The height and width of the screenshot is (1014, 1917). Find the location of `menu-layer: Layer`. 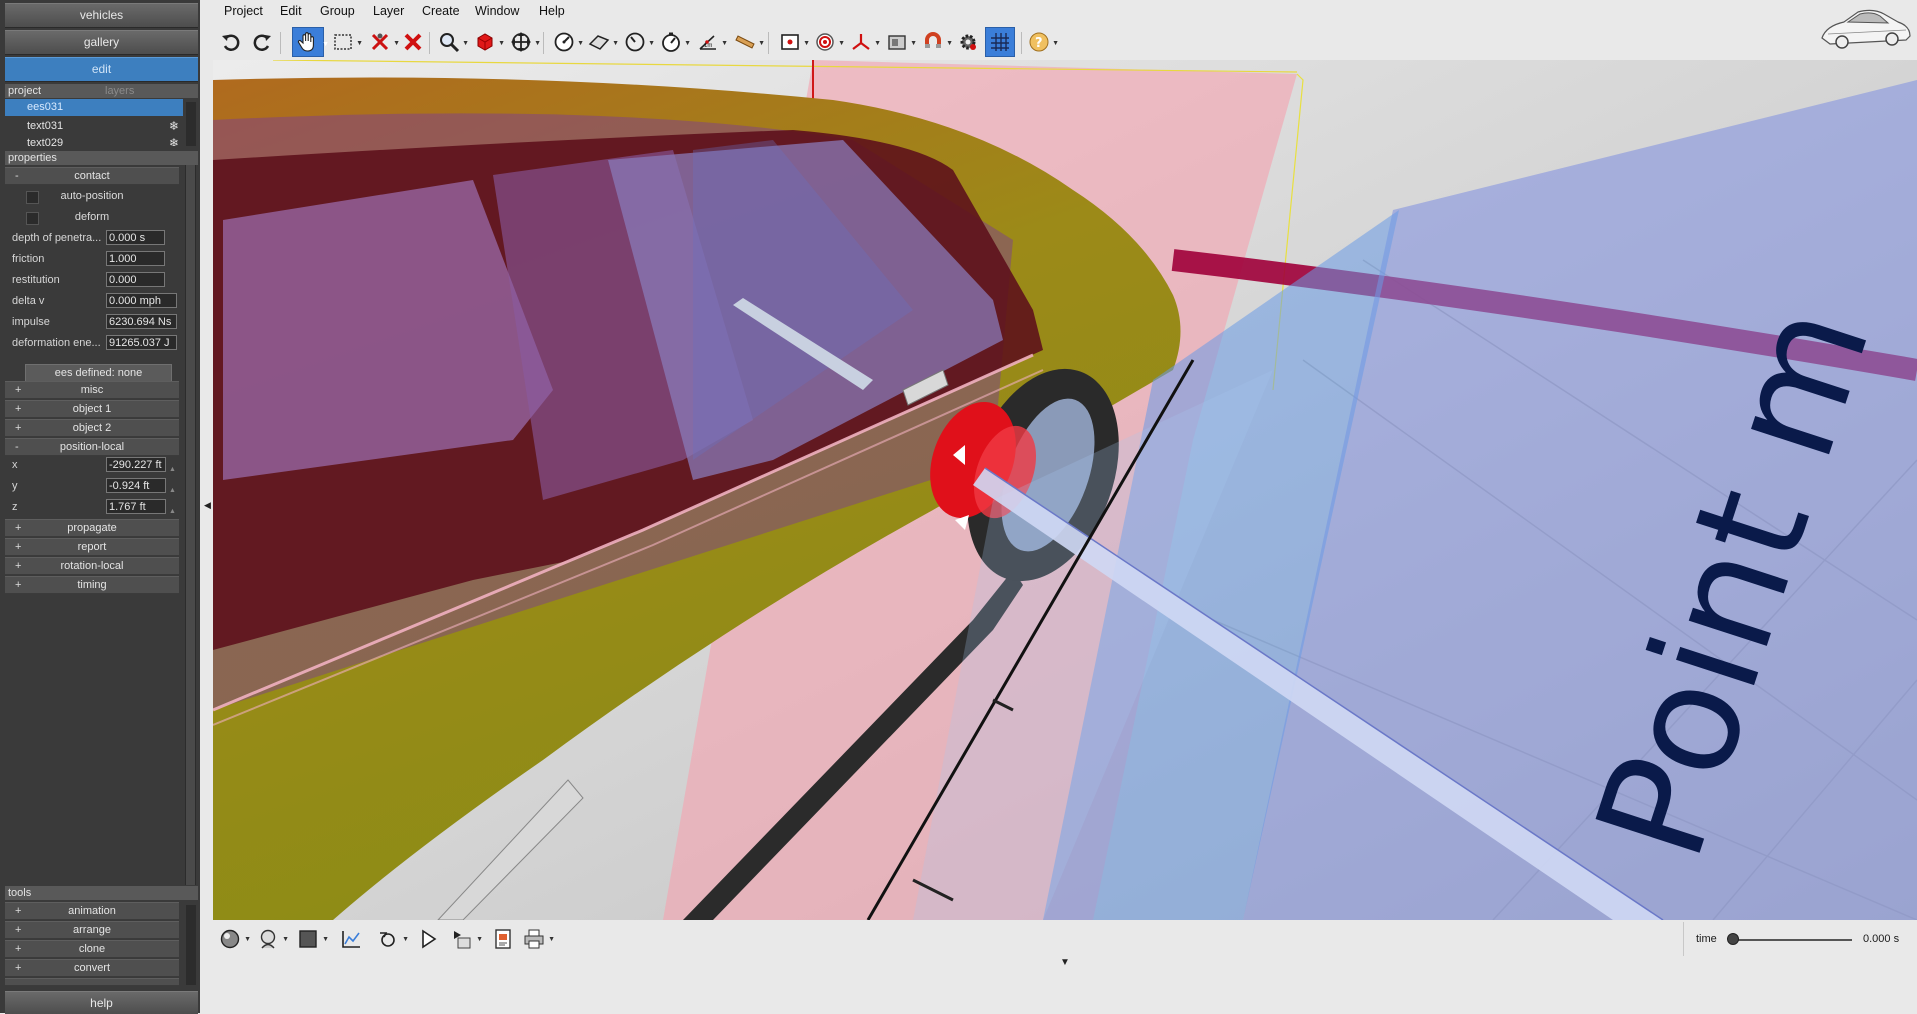

menu-layer: Layer is located at coordinates (388, 11).